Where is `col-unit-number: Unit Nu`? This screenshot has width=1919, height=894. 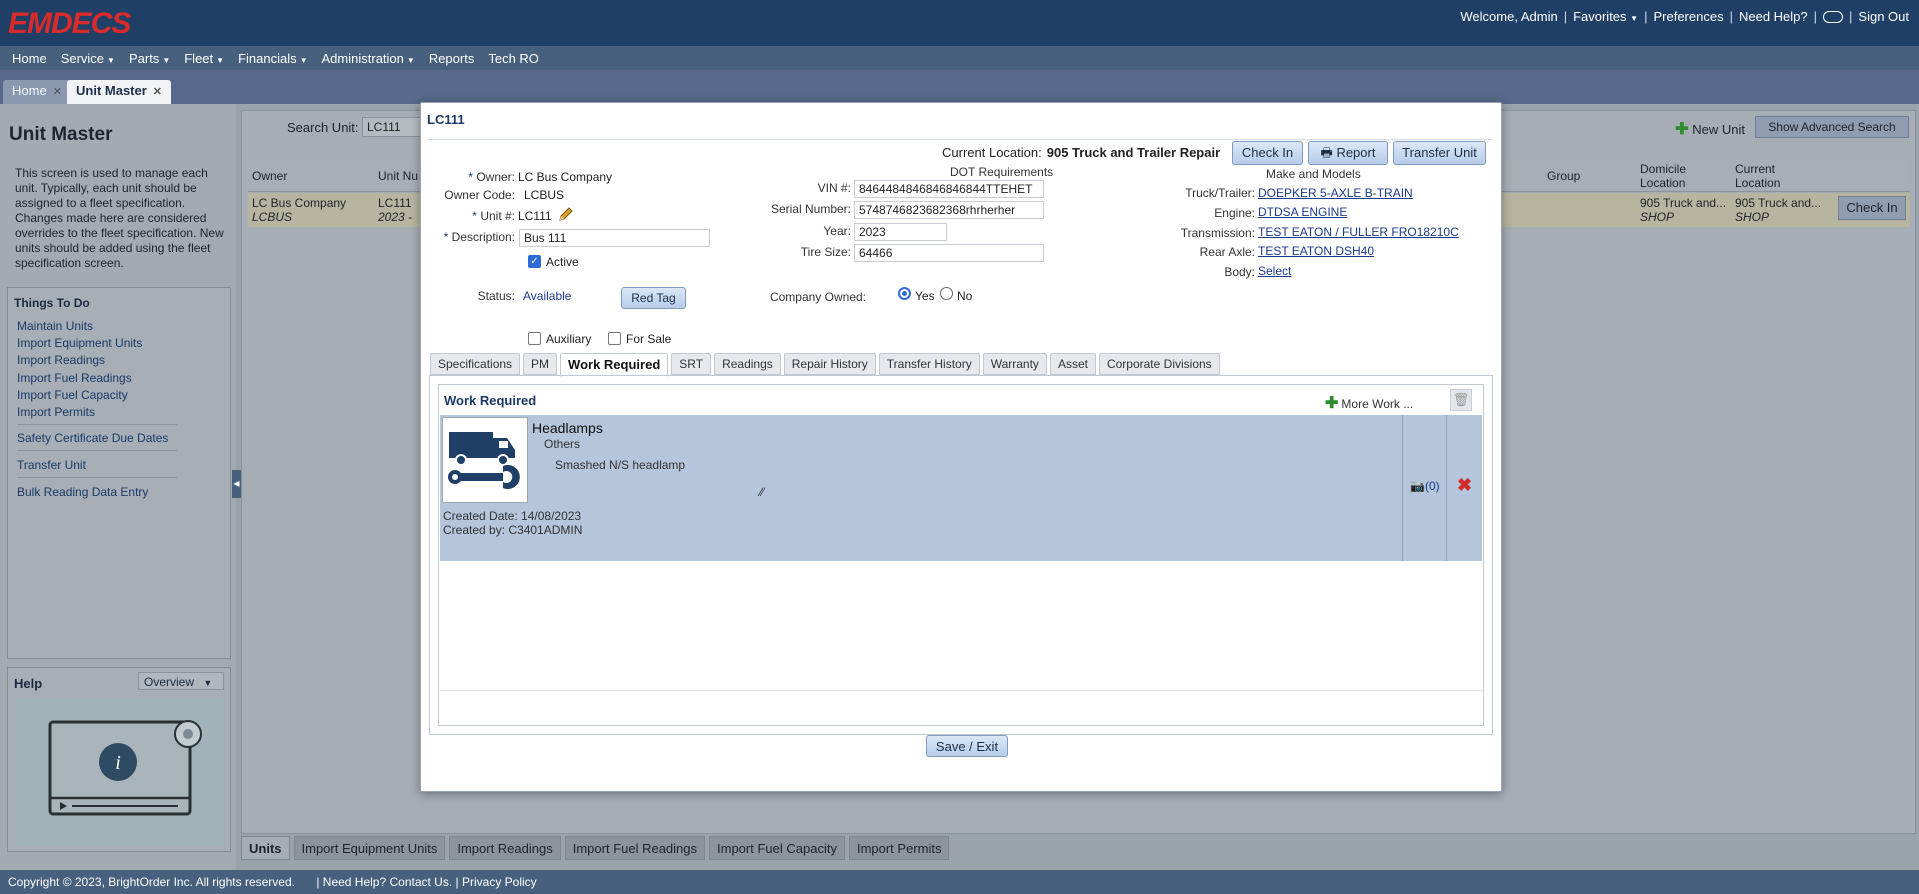
col-unit-number: Unit Nu is located at coordinates (398, 176).